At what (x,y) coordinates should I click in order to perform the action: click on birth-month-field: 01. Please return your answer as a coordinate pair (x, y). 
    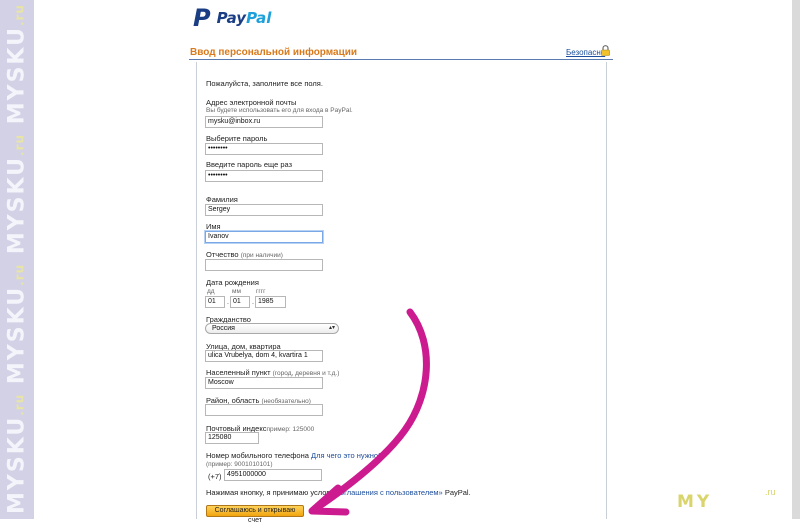
    Looking at the image, I should click on (240, 302).